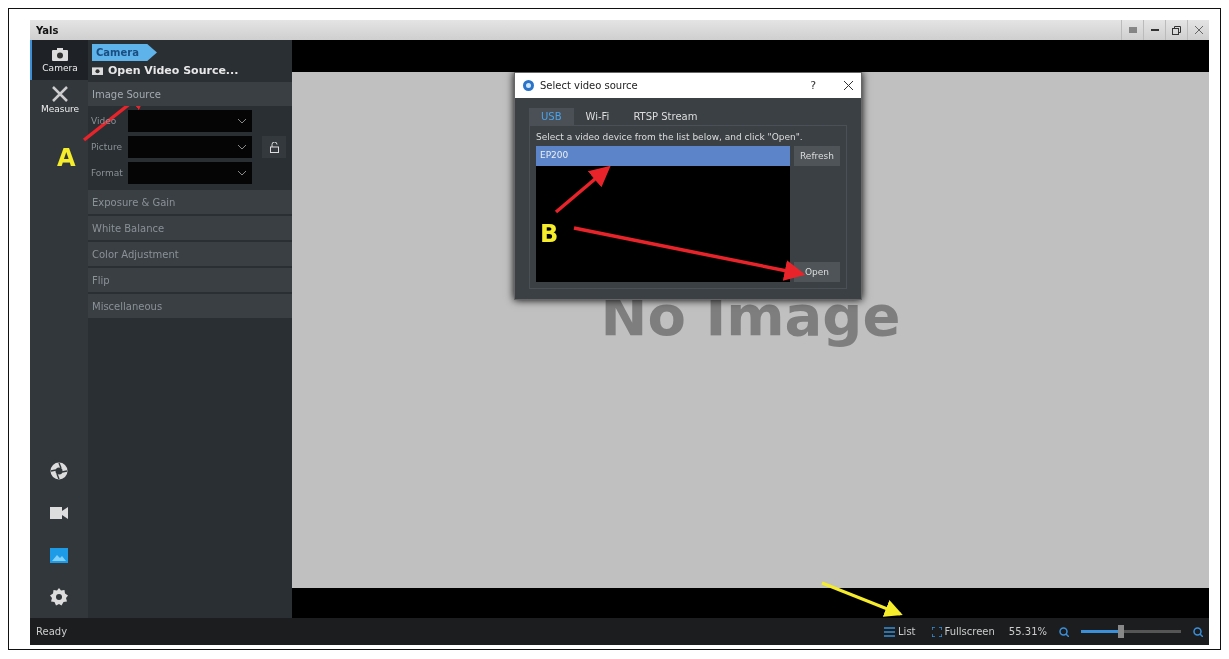 This screenshot has width=1229, height=659. What do you see at coordinates (59, 471) in the screenshot?
I see `aperture-icon` at bounding box center [59, 471].